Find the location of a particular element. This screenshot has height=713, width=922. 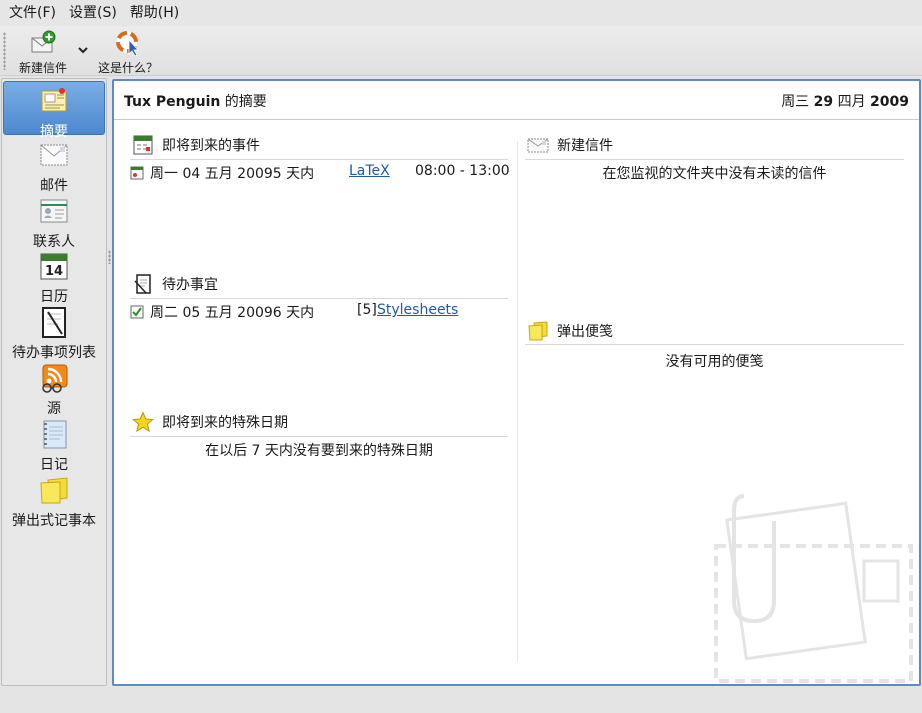

date-weekday: 周三 is located at coordinates (797, 102).